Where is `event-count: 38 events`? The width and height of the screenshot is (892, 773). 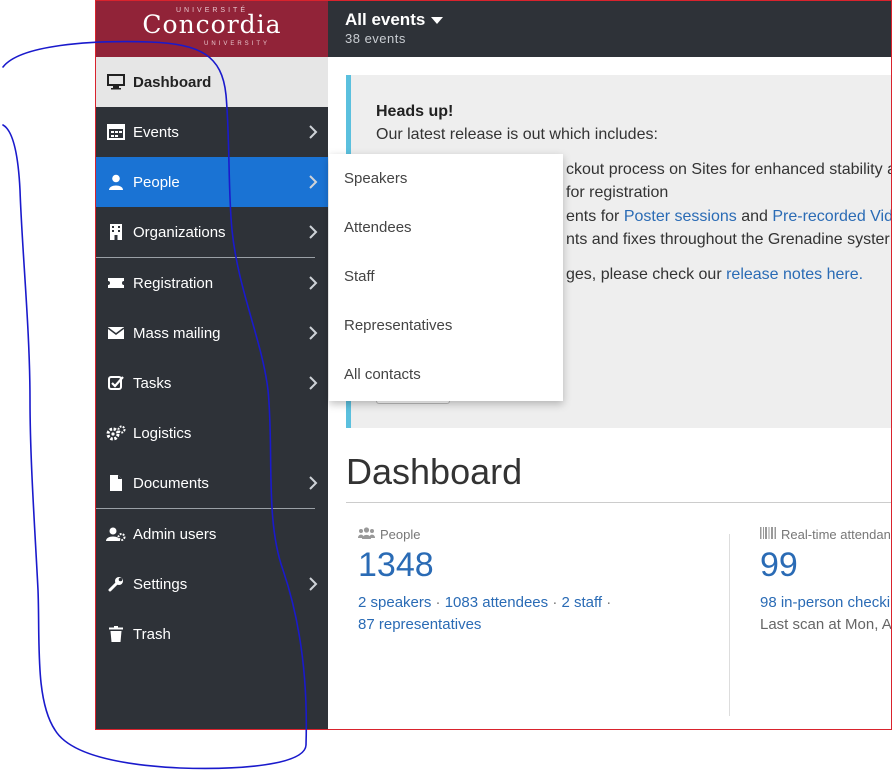
event-count: 38 events is located at coordinates (375, 38).